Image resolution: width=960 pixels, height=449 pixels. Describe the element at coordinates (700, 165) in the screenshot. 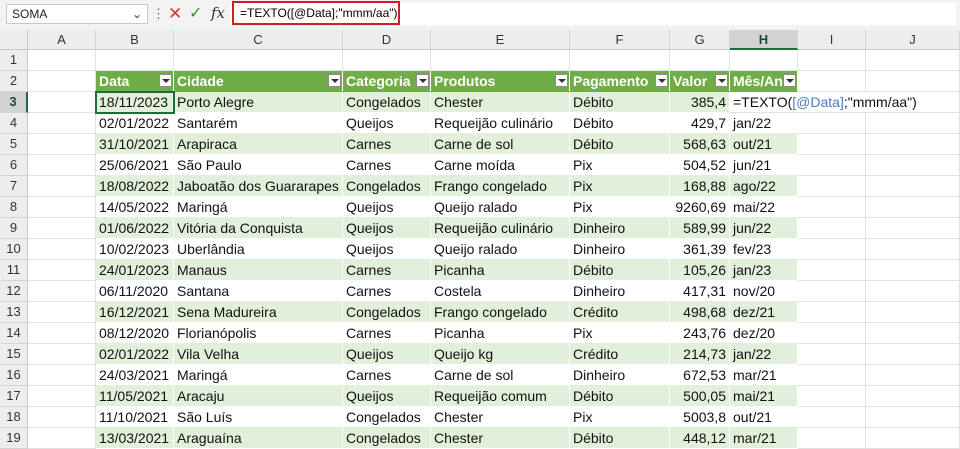

I see `cell-valor: 504,52` at that location.